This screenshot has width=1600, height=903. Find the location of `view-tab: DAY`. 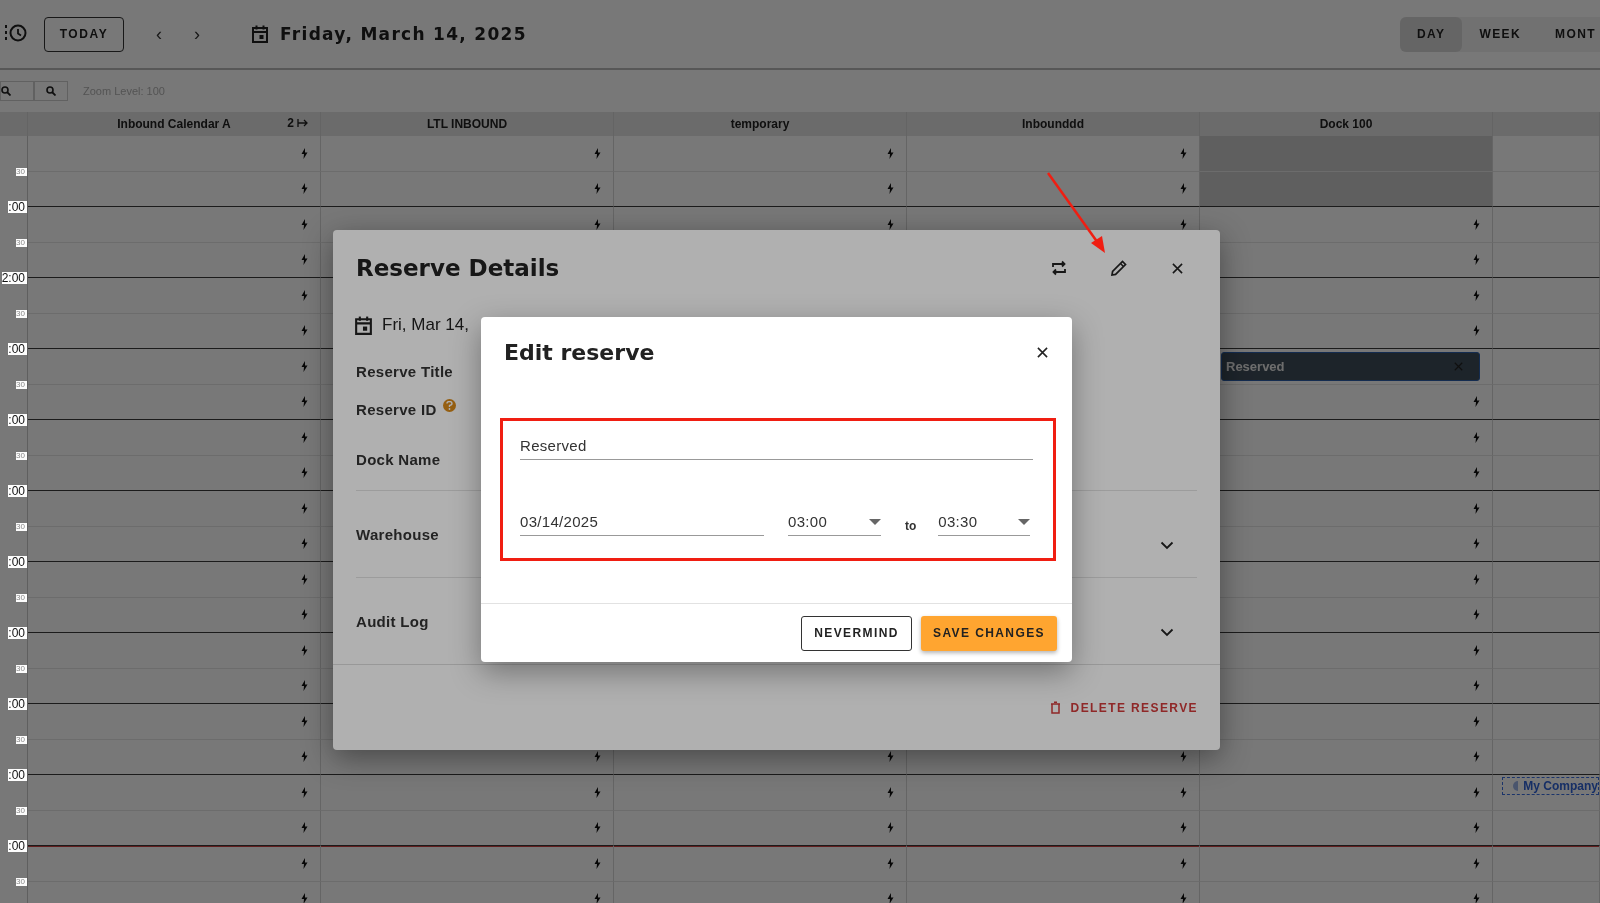

view-tab: DAY is located at coordinates (1431, 34).